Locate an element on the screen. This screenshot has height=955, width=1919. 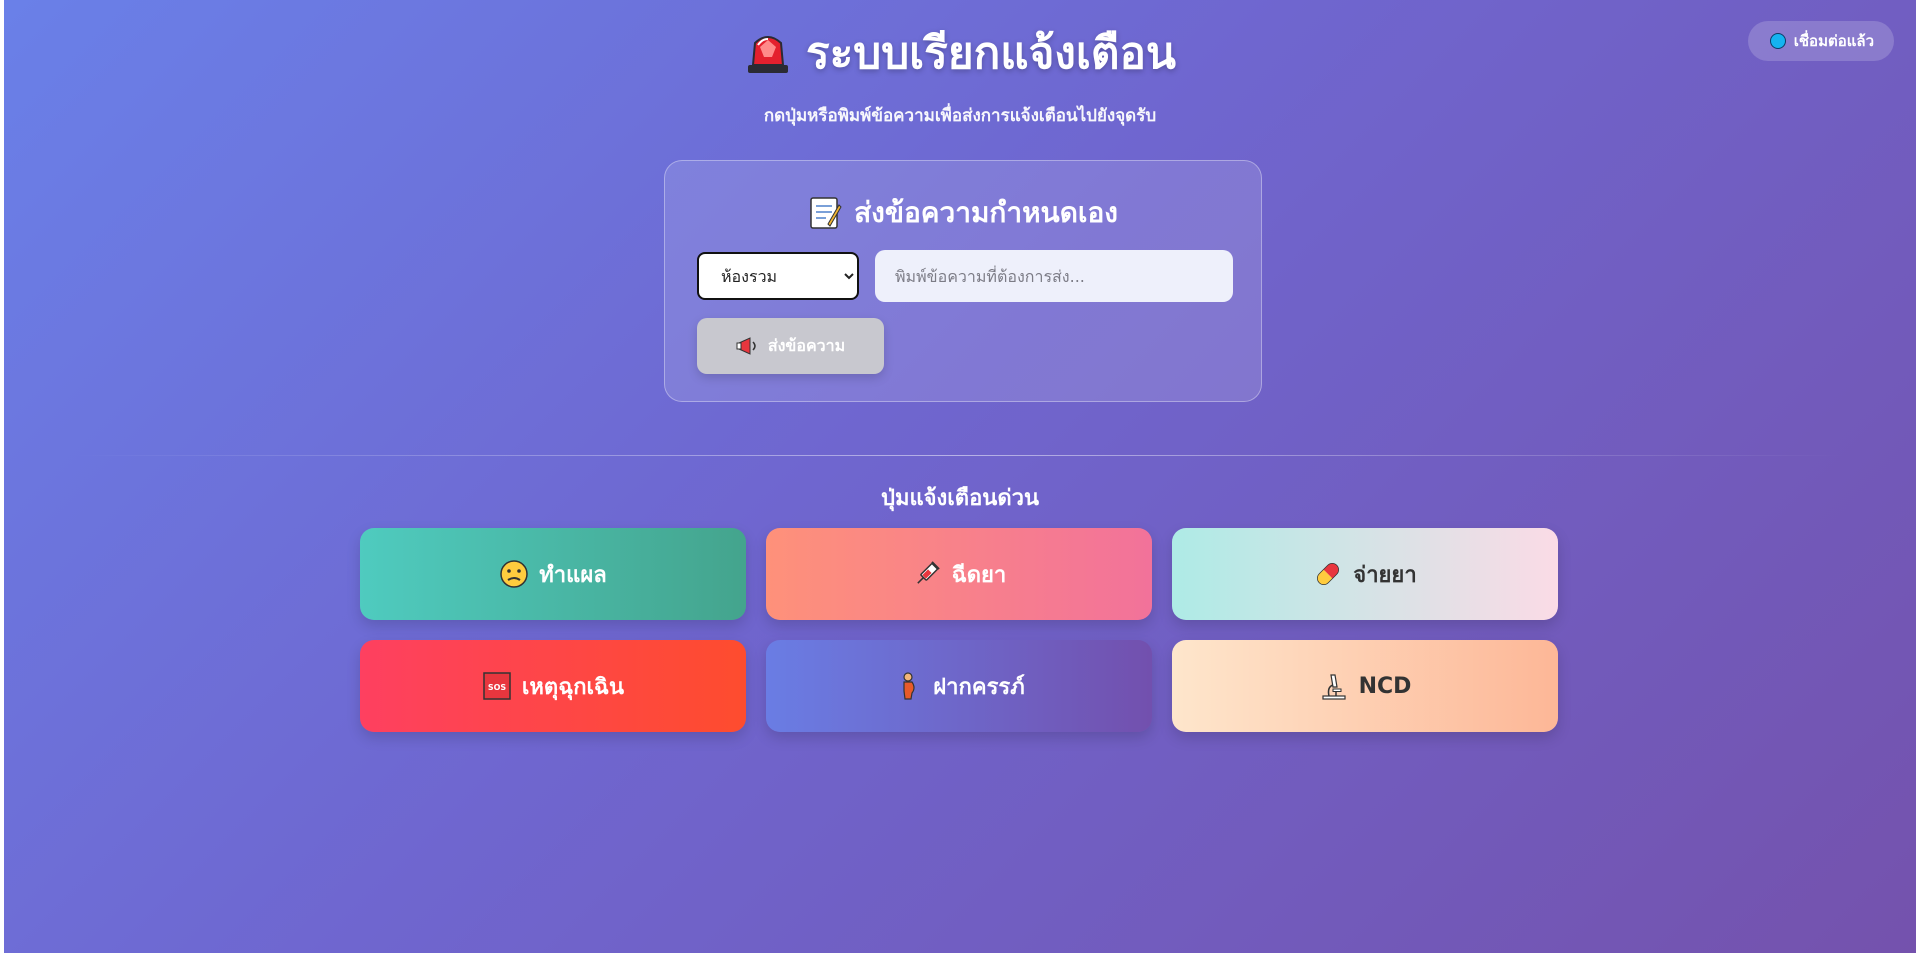
send-message-label: ส่งข้อความ is located at coordinates (806, 345).